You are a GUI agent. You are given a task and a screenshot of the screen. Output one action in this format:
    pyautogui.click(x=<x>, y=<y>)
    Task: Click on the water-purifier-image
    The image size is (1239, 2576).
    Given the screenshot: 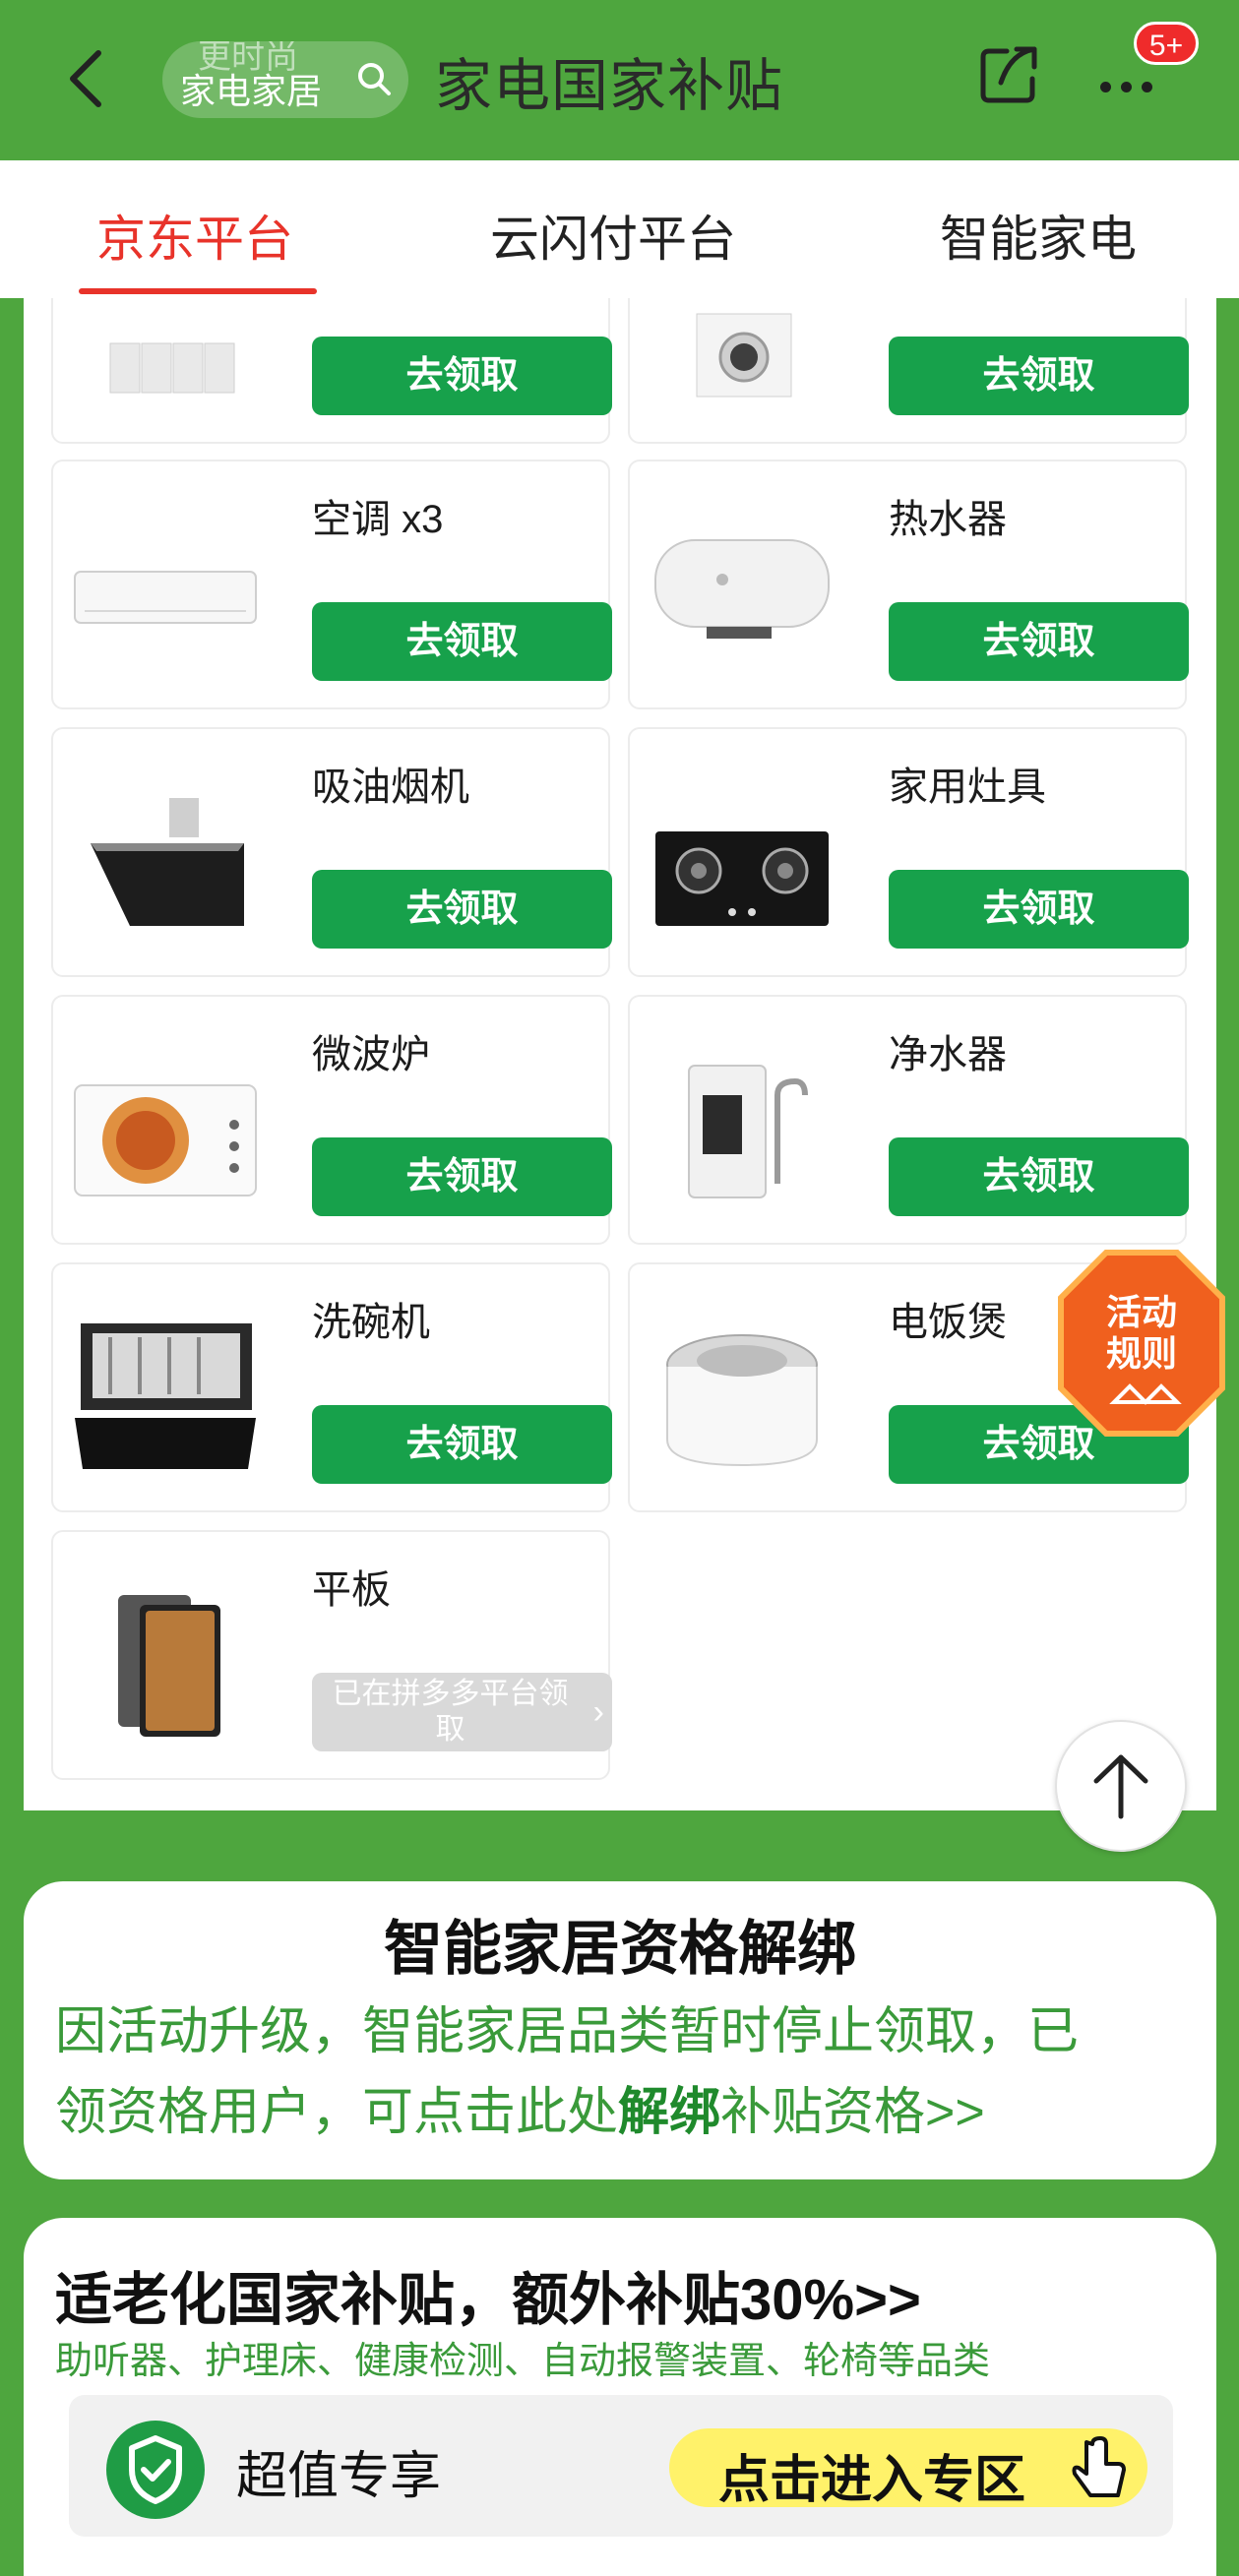 What is the action you would take?
    pyautogui.click(x=748, y=1131)
    